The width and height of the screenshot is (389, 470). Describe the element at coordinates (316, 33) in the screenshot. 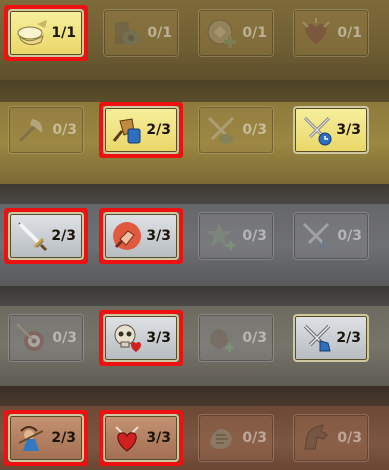

I see `heart-burst-icon` at that location.